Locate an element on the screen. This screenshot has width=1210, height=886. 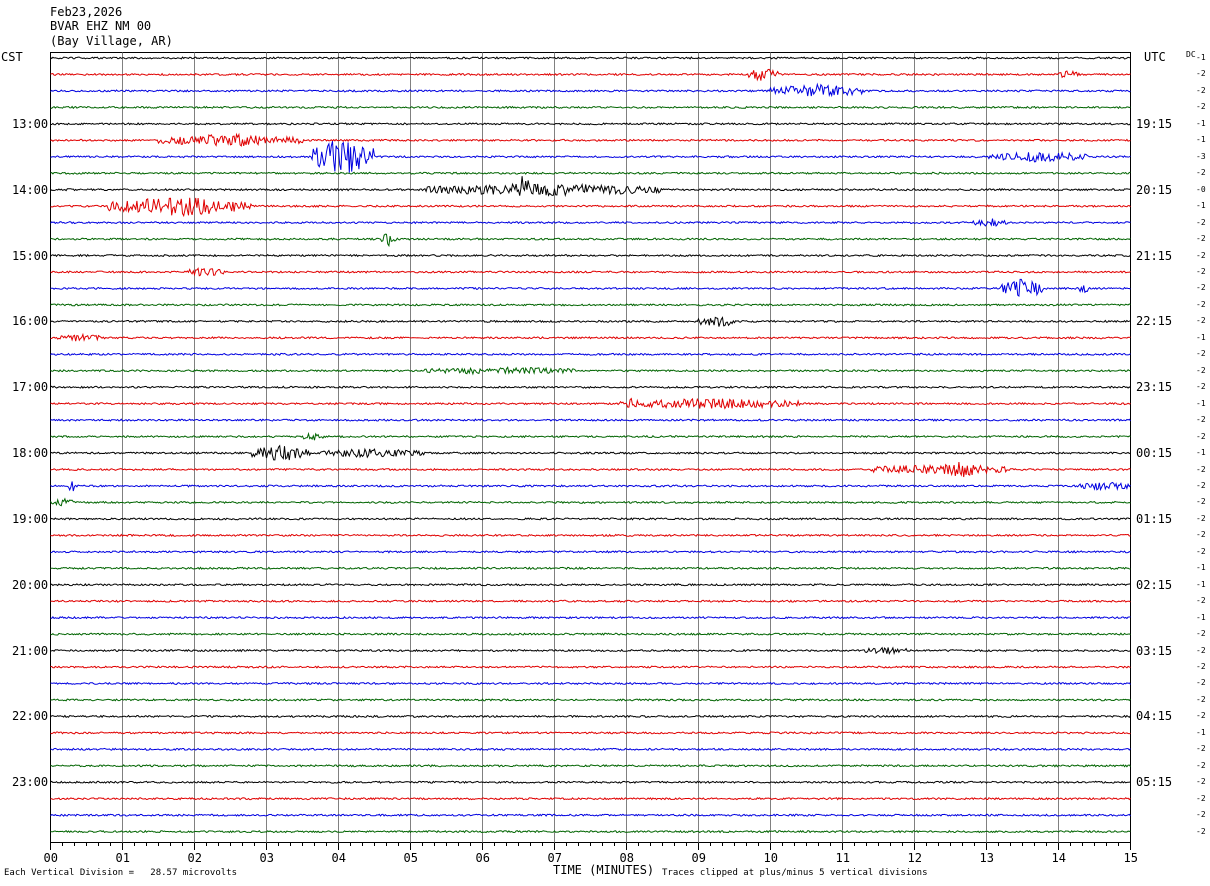
x-tick-label: 00 is located at coordinates (50, 858).